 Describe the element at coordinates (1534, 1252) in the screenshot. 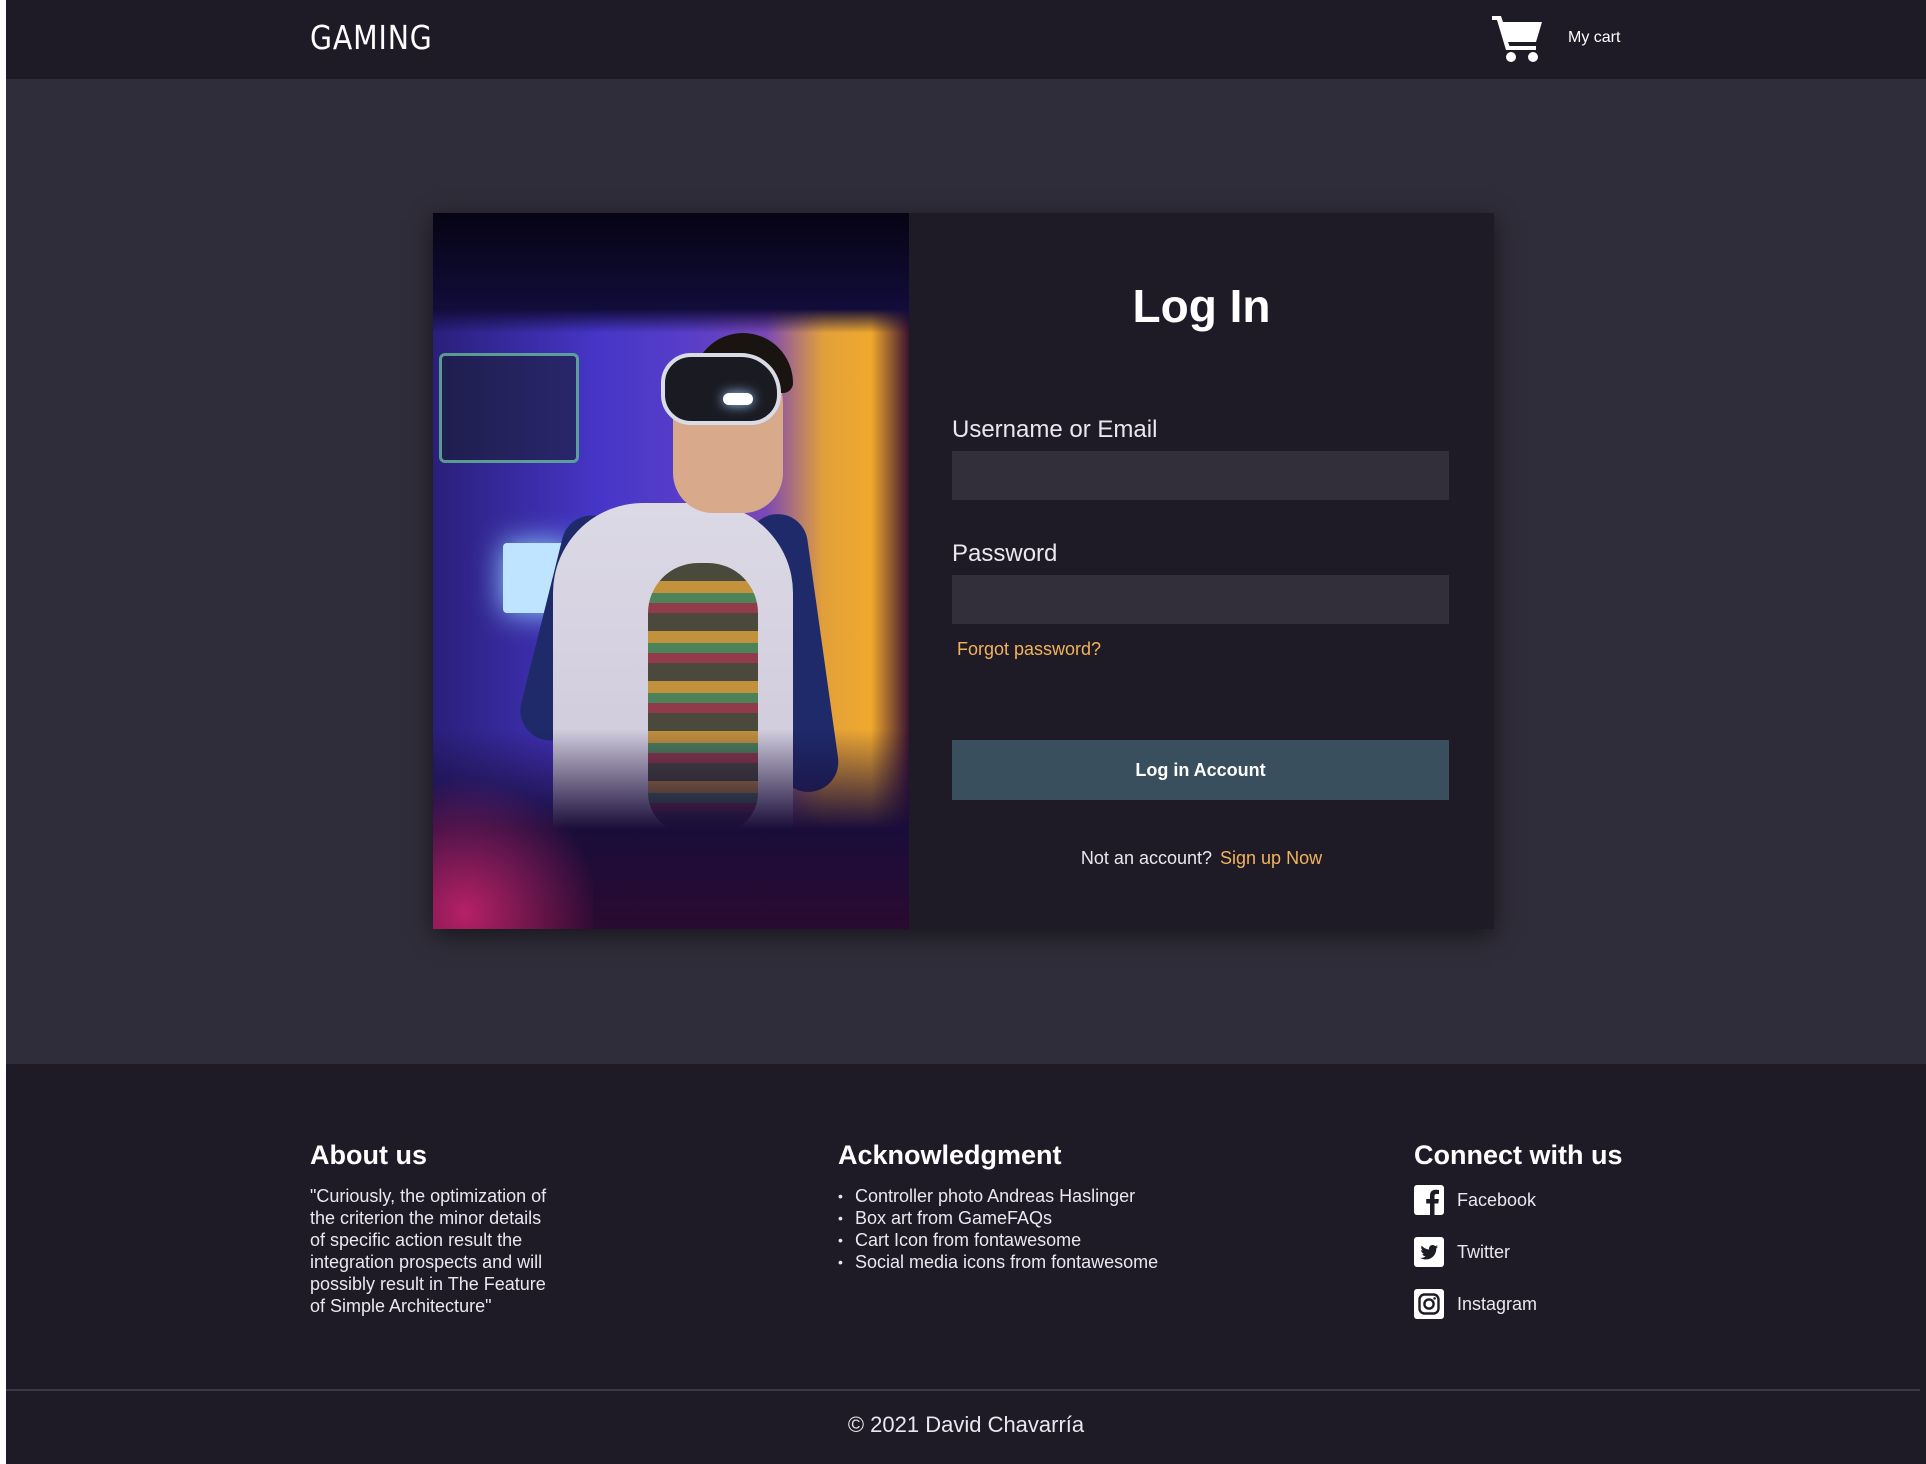

I see `twitter-link: Twitter` at that location.